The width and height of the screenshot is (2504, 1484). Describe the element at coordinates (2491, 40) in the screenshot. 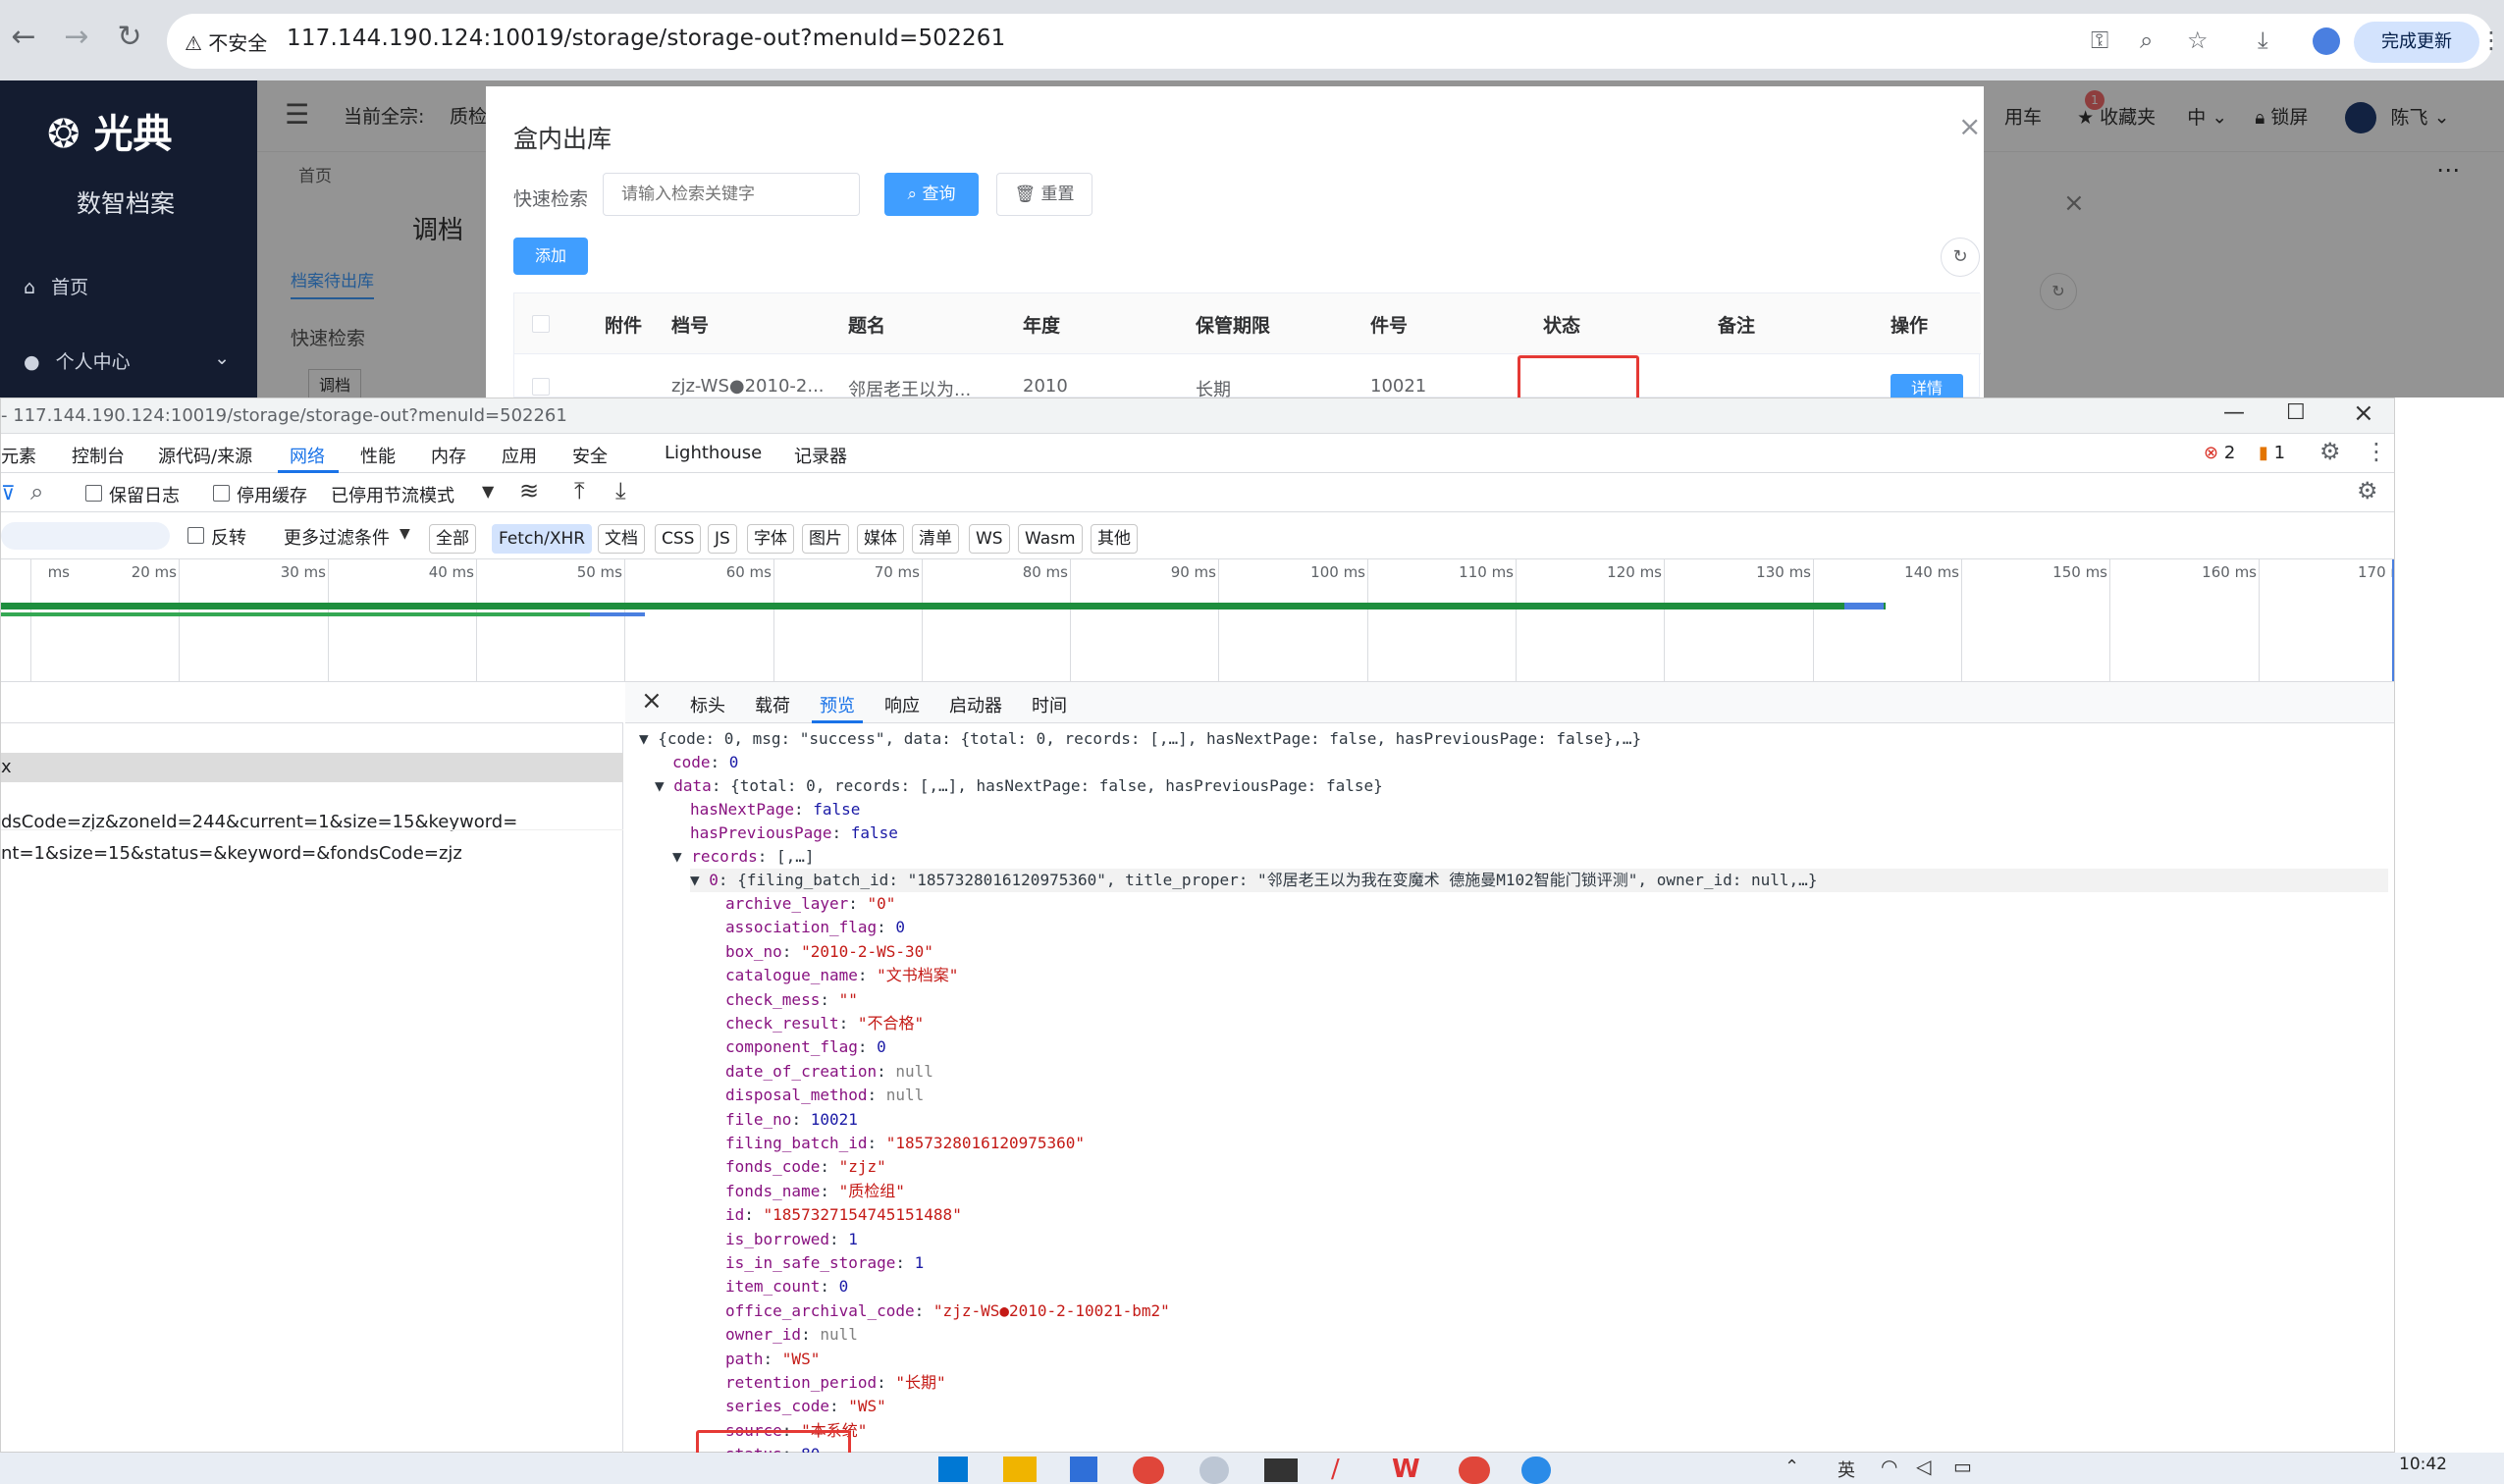

I see `menu-kebab-icon: ⋮` at that location.